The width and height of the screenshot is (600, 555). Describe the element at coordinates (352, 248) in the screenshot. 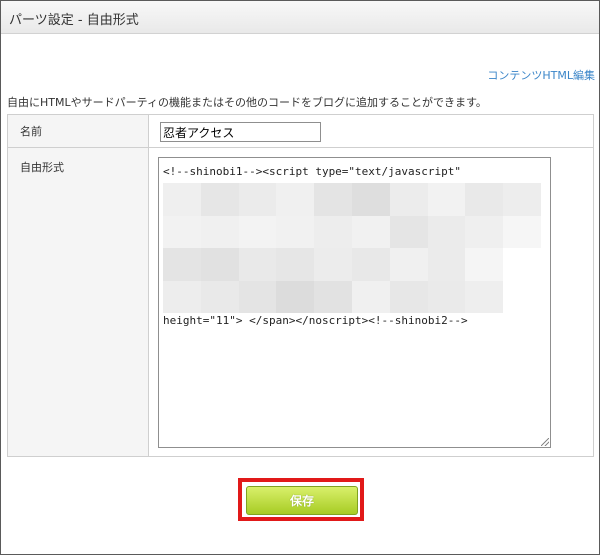

I see `redacted-code-block` at that location.